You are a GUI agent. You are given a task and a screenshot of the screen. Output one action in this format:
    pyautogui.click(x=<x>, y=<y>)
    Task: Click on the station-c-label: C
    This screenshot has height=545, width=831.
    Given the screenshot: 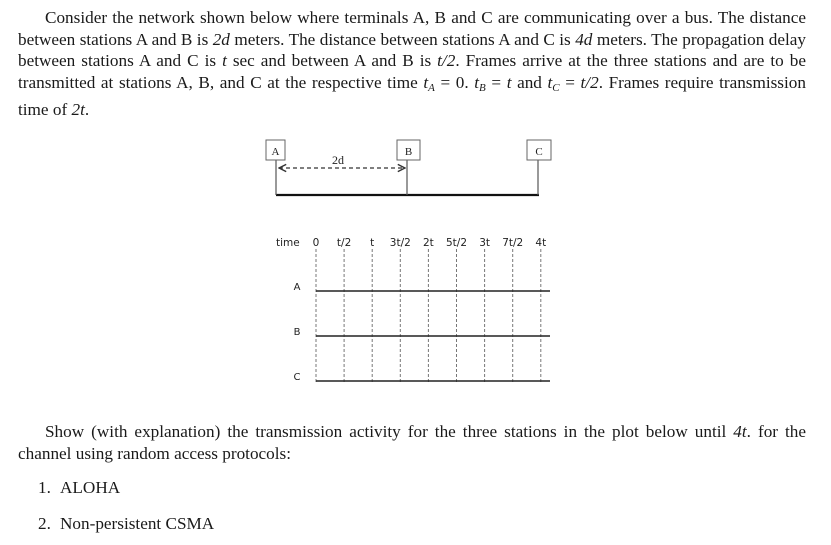 What is the action you would take?
    pyautogui.click(x=538, y=152)
    